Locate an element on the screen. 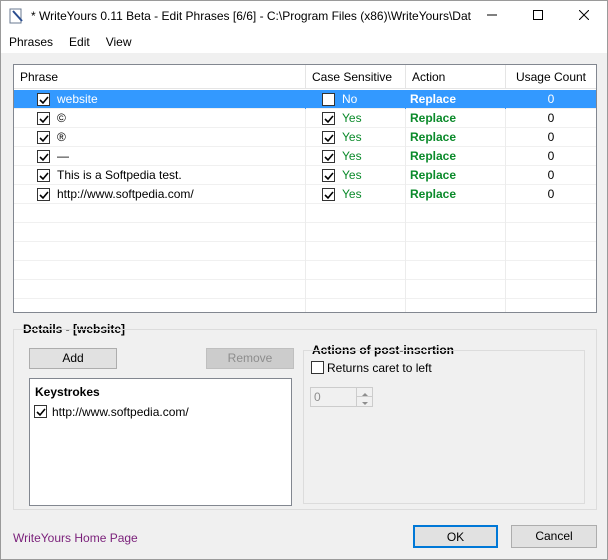  remove-button: Remove is located at coordinates (250, 358).